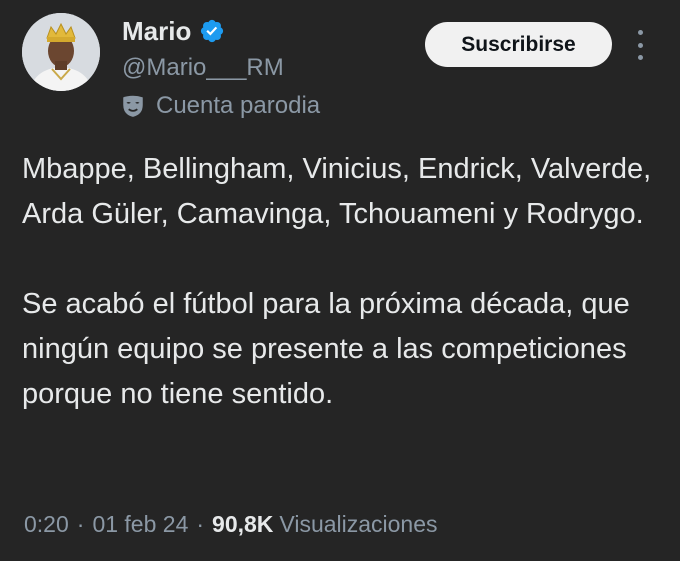 The width and height of the screenshot is (680, 561). I want to click on parody-account-label: Cuenta parodia, so click(220, 106).